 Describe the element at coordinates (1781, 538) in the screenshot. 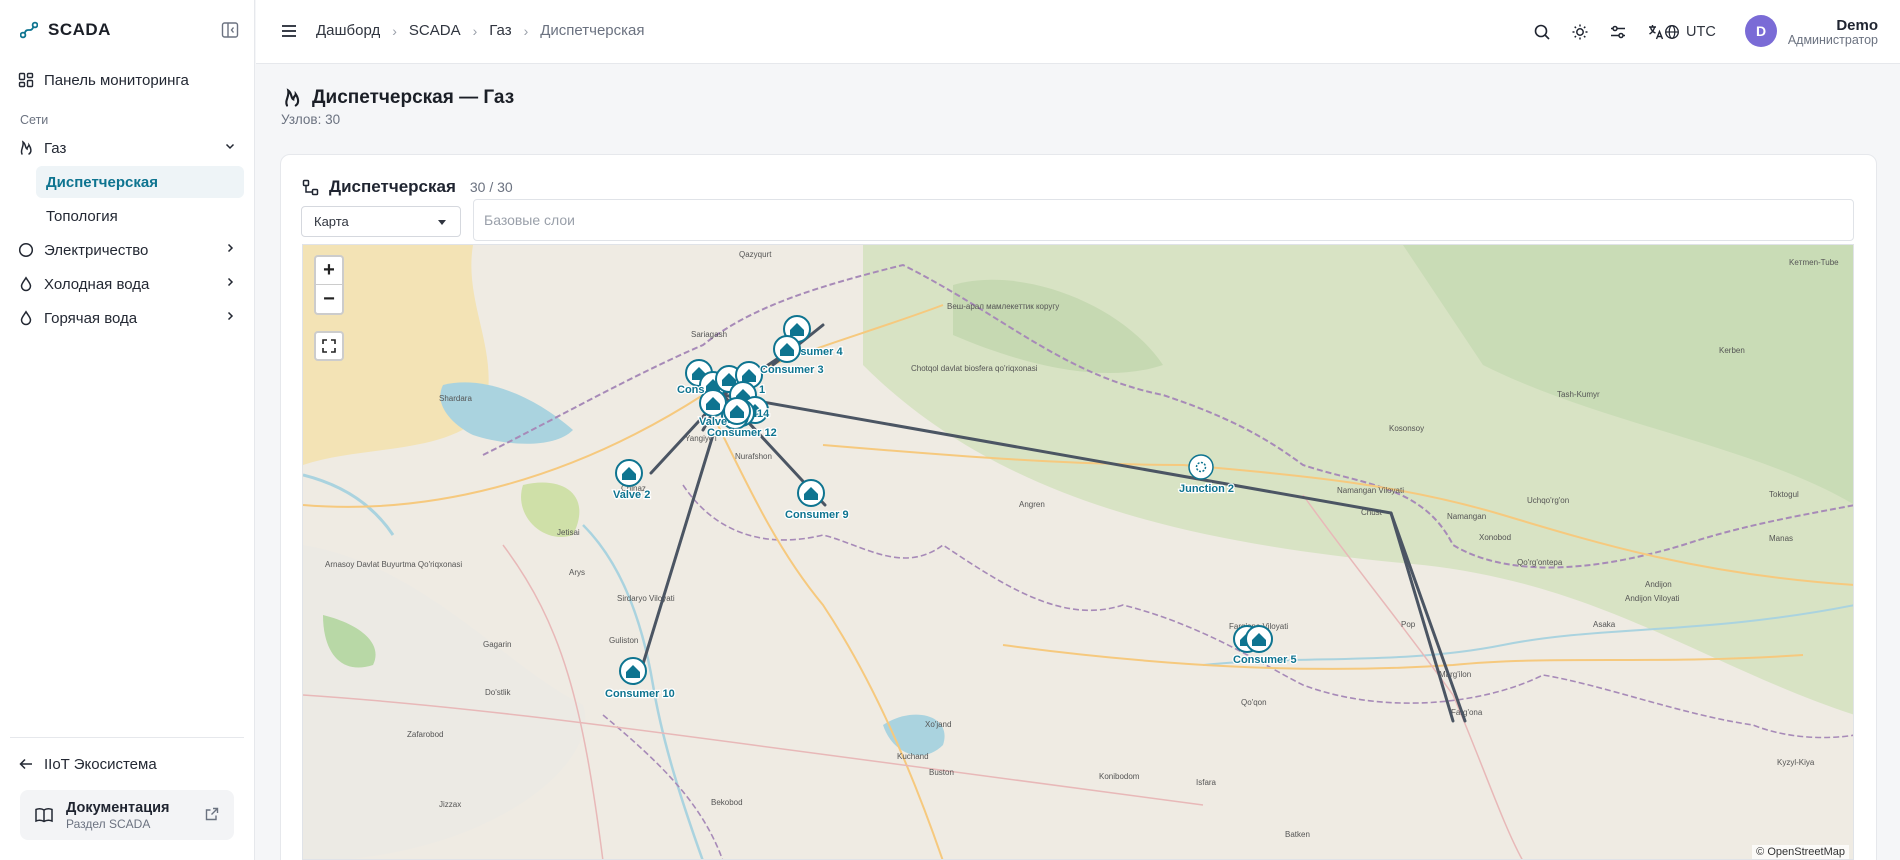

I see `place-label: Manas` at that location.